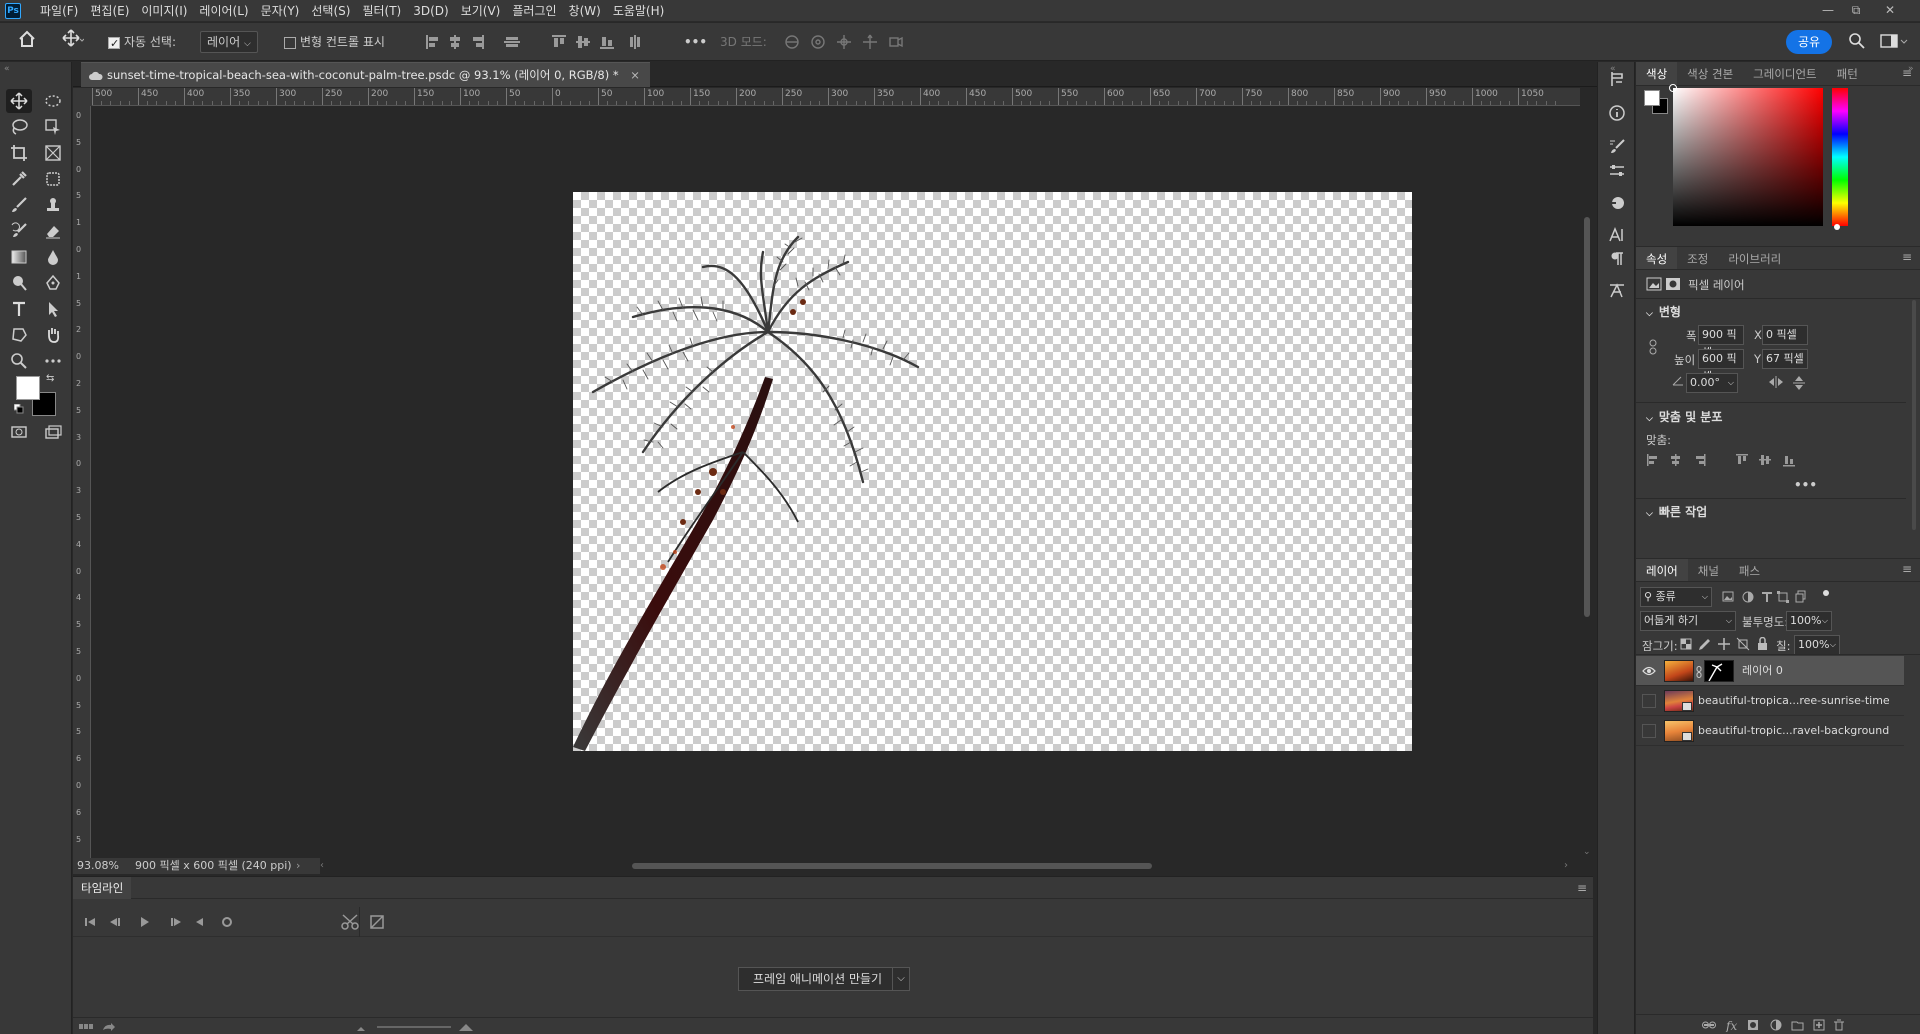 Image resolution: width=1920 pixels, height=1034 pixels. Describe the element at coordinates (1912, 701) in the screenshot. I see `layers-scrollbar` at that location.